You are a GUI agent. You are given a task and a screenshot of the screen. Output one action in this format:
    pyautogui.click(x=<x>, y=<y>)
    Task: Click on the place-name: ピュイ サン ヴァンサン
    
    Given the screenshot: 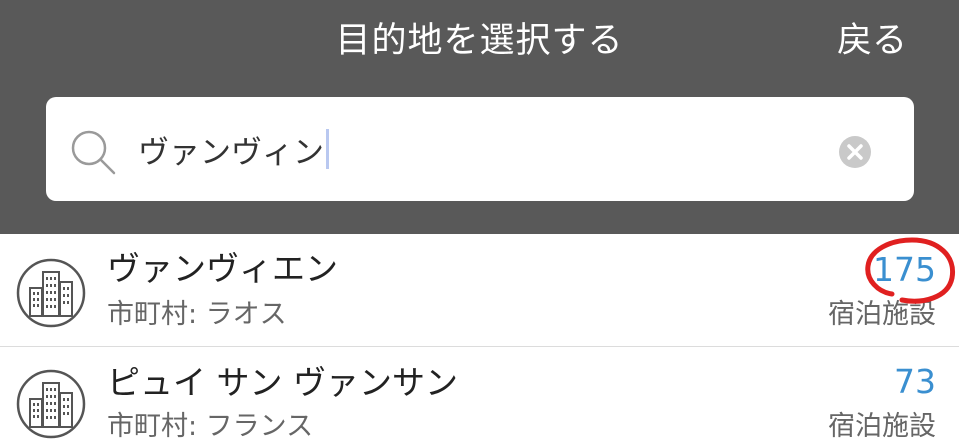 What is the action you would take?
    pyautogui.click(x=282, y=382)
    